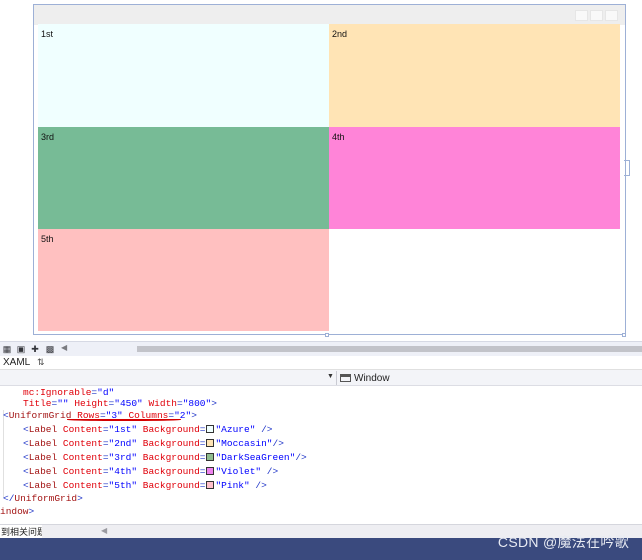  What do you see at coordinates (41, 362) in the screenshot?
I see `swap-panes-icon: ⇅` at bounding box center [41, 362].